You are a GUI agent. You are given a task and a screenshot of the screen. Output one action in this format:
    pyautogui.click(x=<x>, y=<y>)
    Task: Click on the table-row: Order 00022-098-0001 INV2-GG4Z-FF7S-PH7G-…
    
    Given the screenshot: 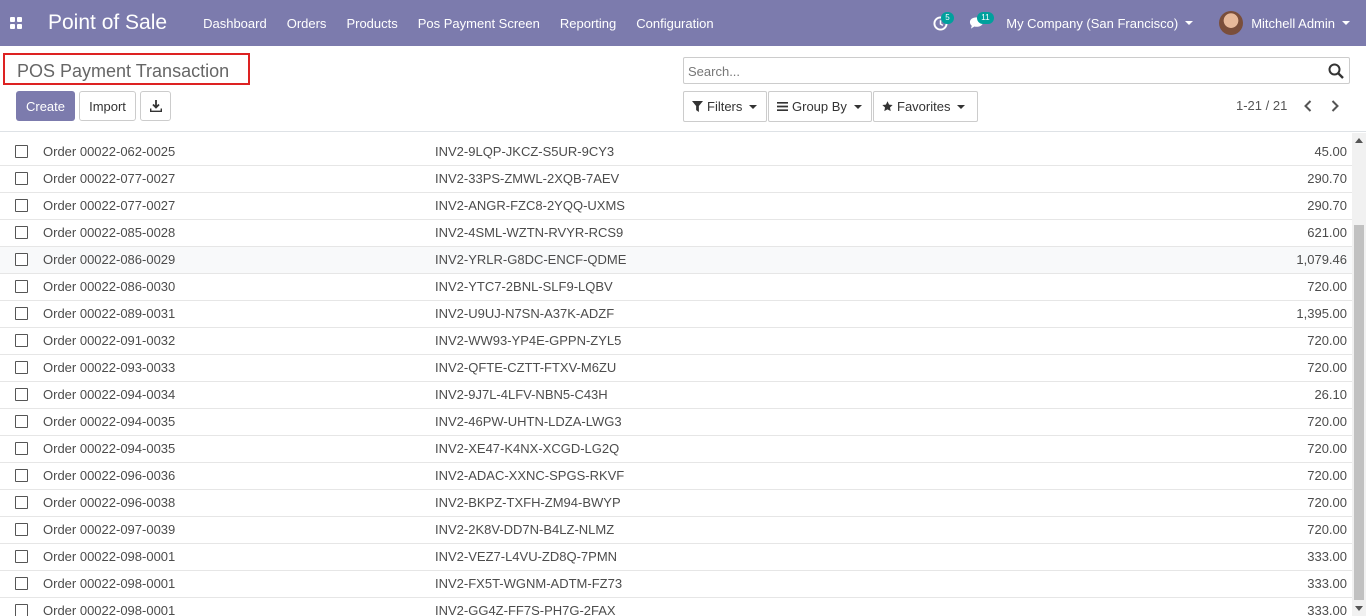 What is the action you would take?
    pyautogui.click(x=676, y=606)
    